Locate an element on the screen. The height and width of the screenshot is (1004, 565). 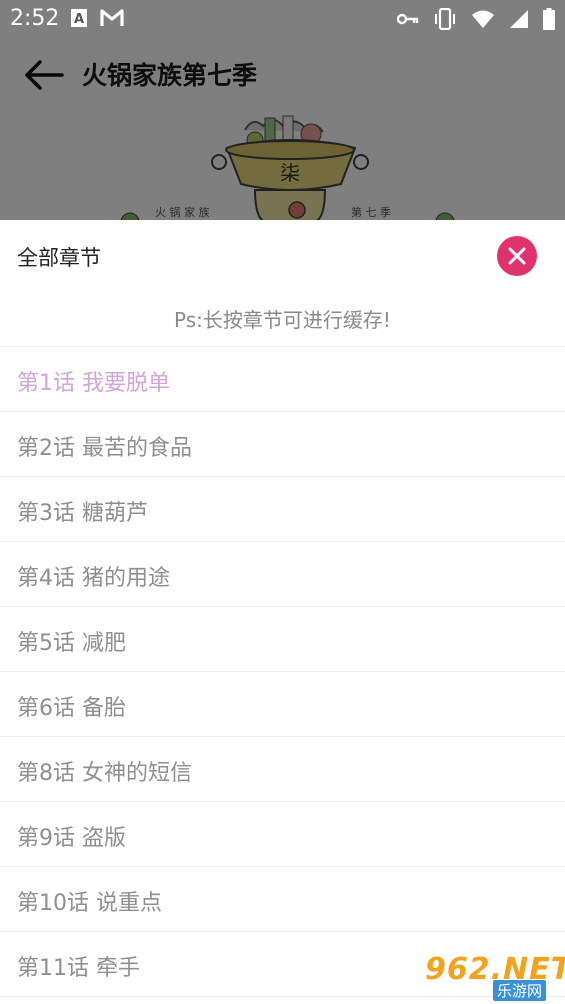
sheet-header: 全部章节 is located at coordinates (282, 256).